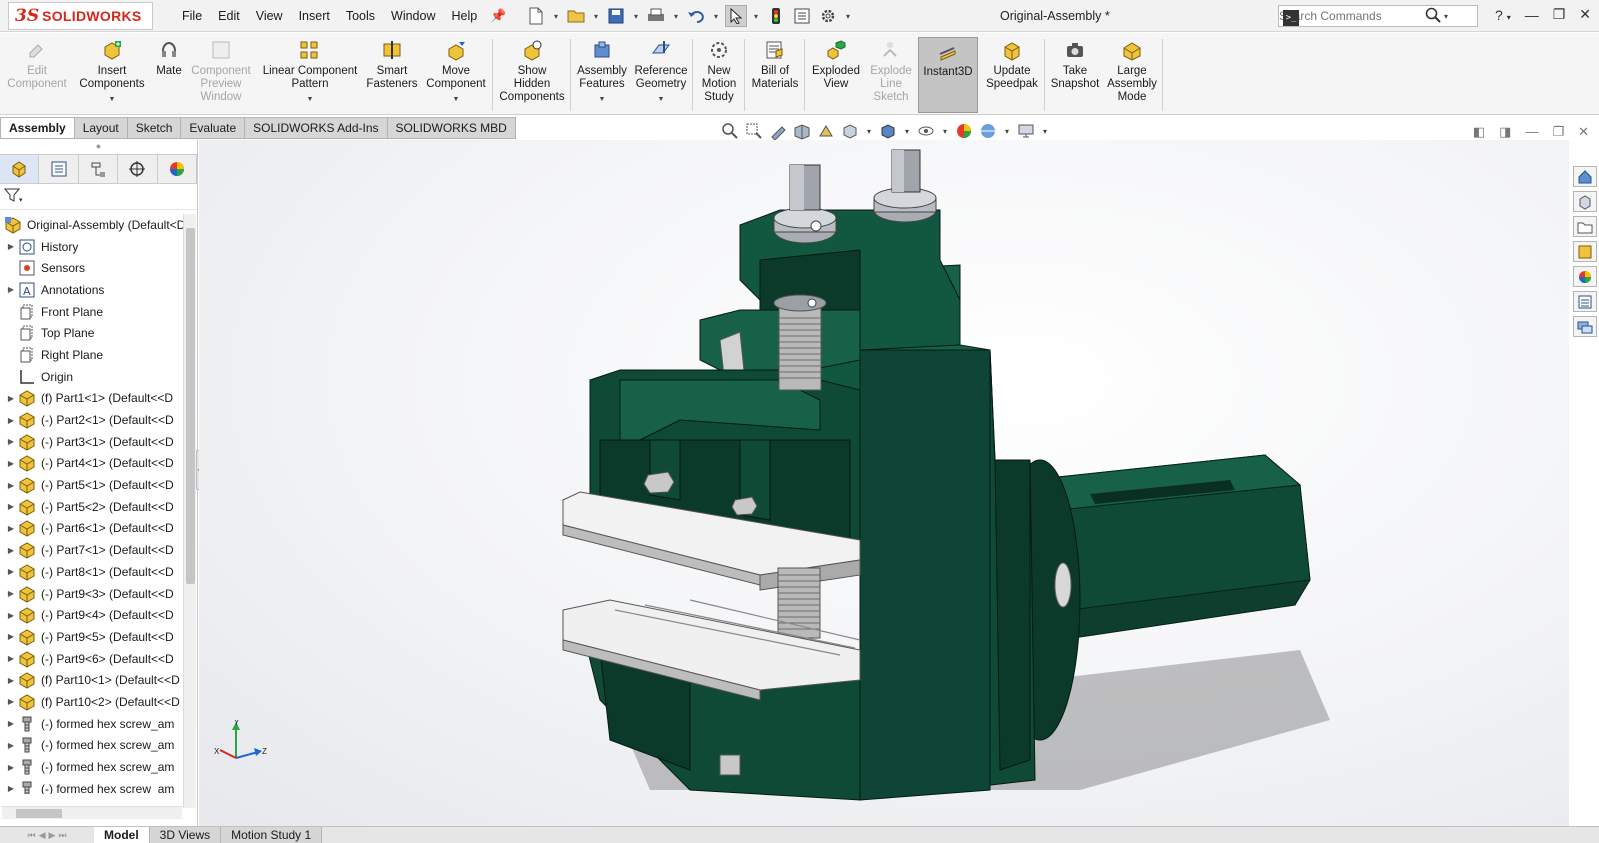 The height and width of the screenshot is (843, 1599). Describe the element at coordinates (91, 550) in the screenshot. I see `tree-item: ▶ (-) Part7<1> (Default<<D` at that location.